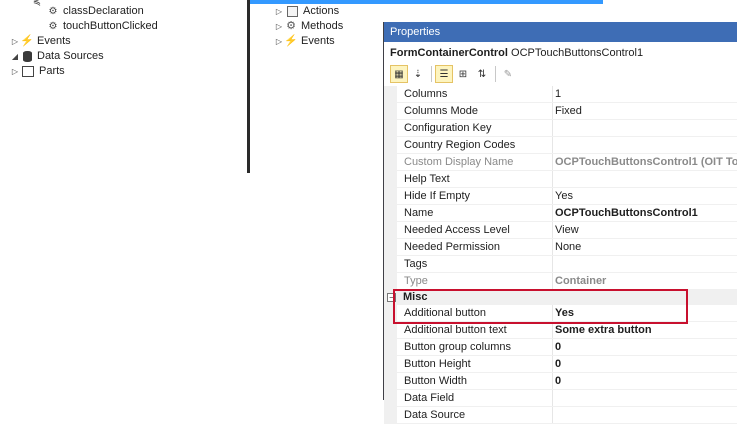 This screenshot has height=424, width=737. I want to click on sort-button: ⇅, so click(482, 74).